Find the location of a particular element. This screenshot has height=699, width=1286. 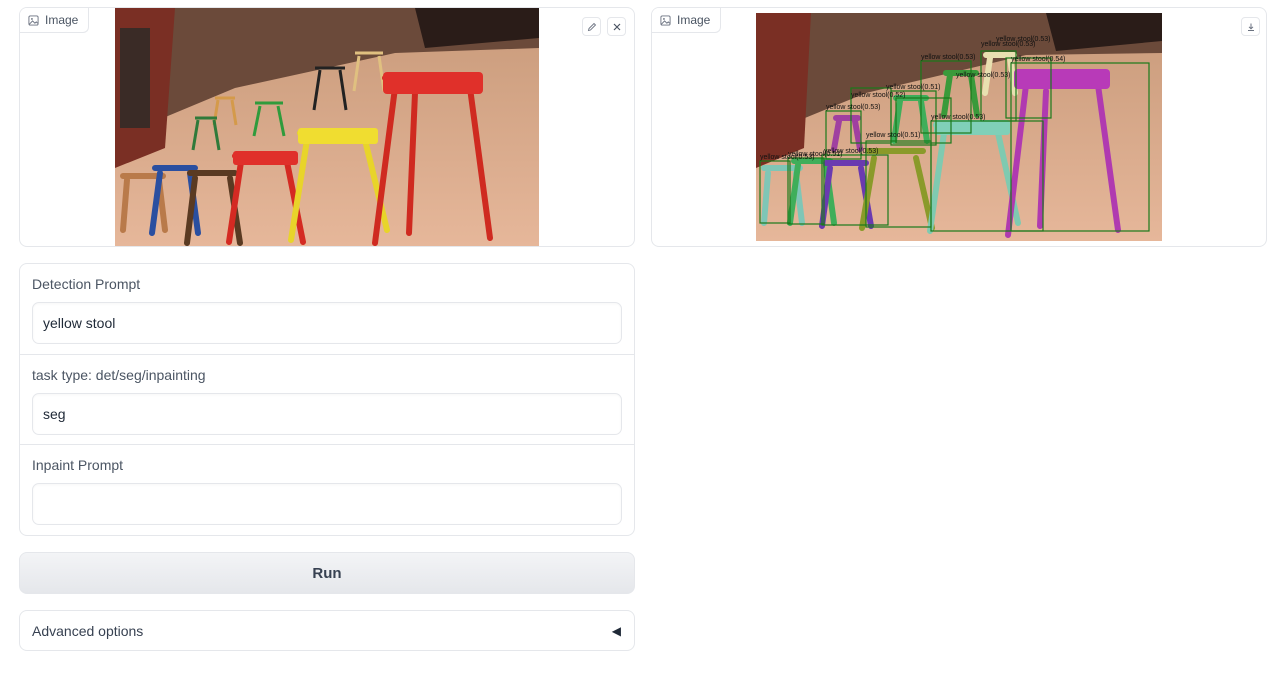

input-image-label-text: Image is located at coordinates (62, 20).